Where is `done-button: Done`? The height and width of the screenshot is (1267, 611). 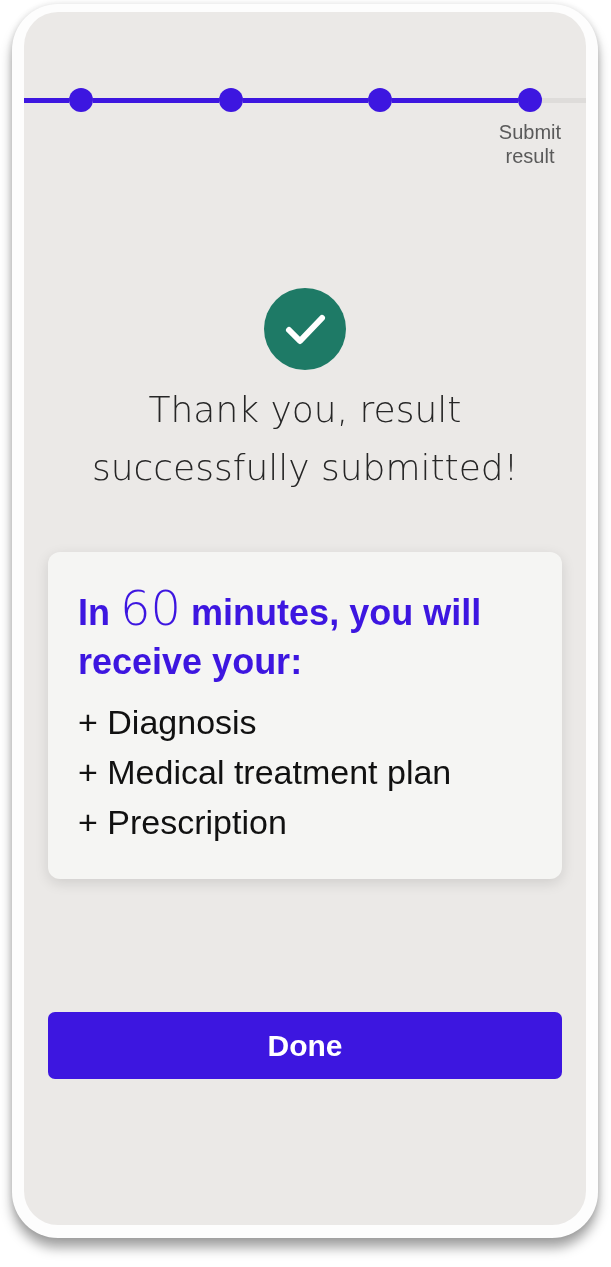 done-button: Done is located at coordinates (305, 1045).